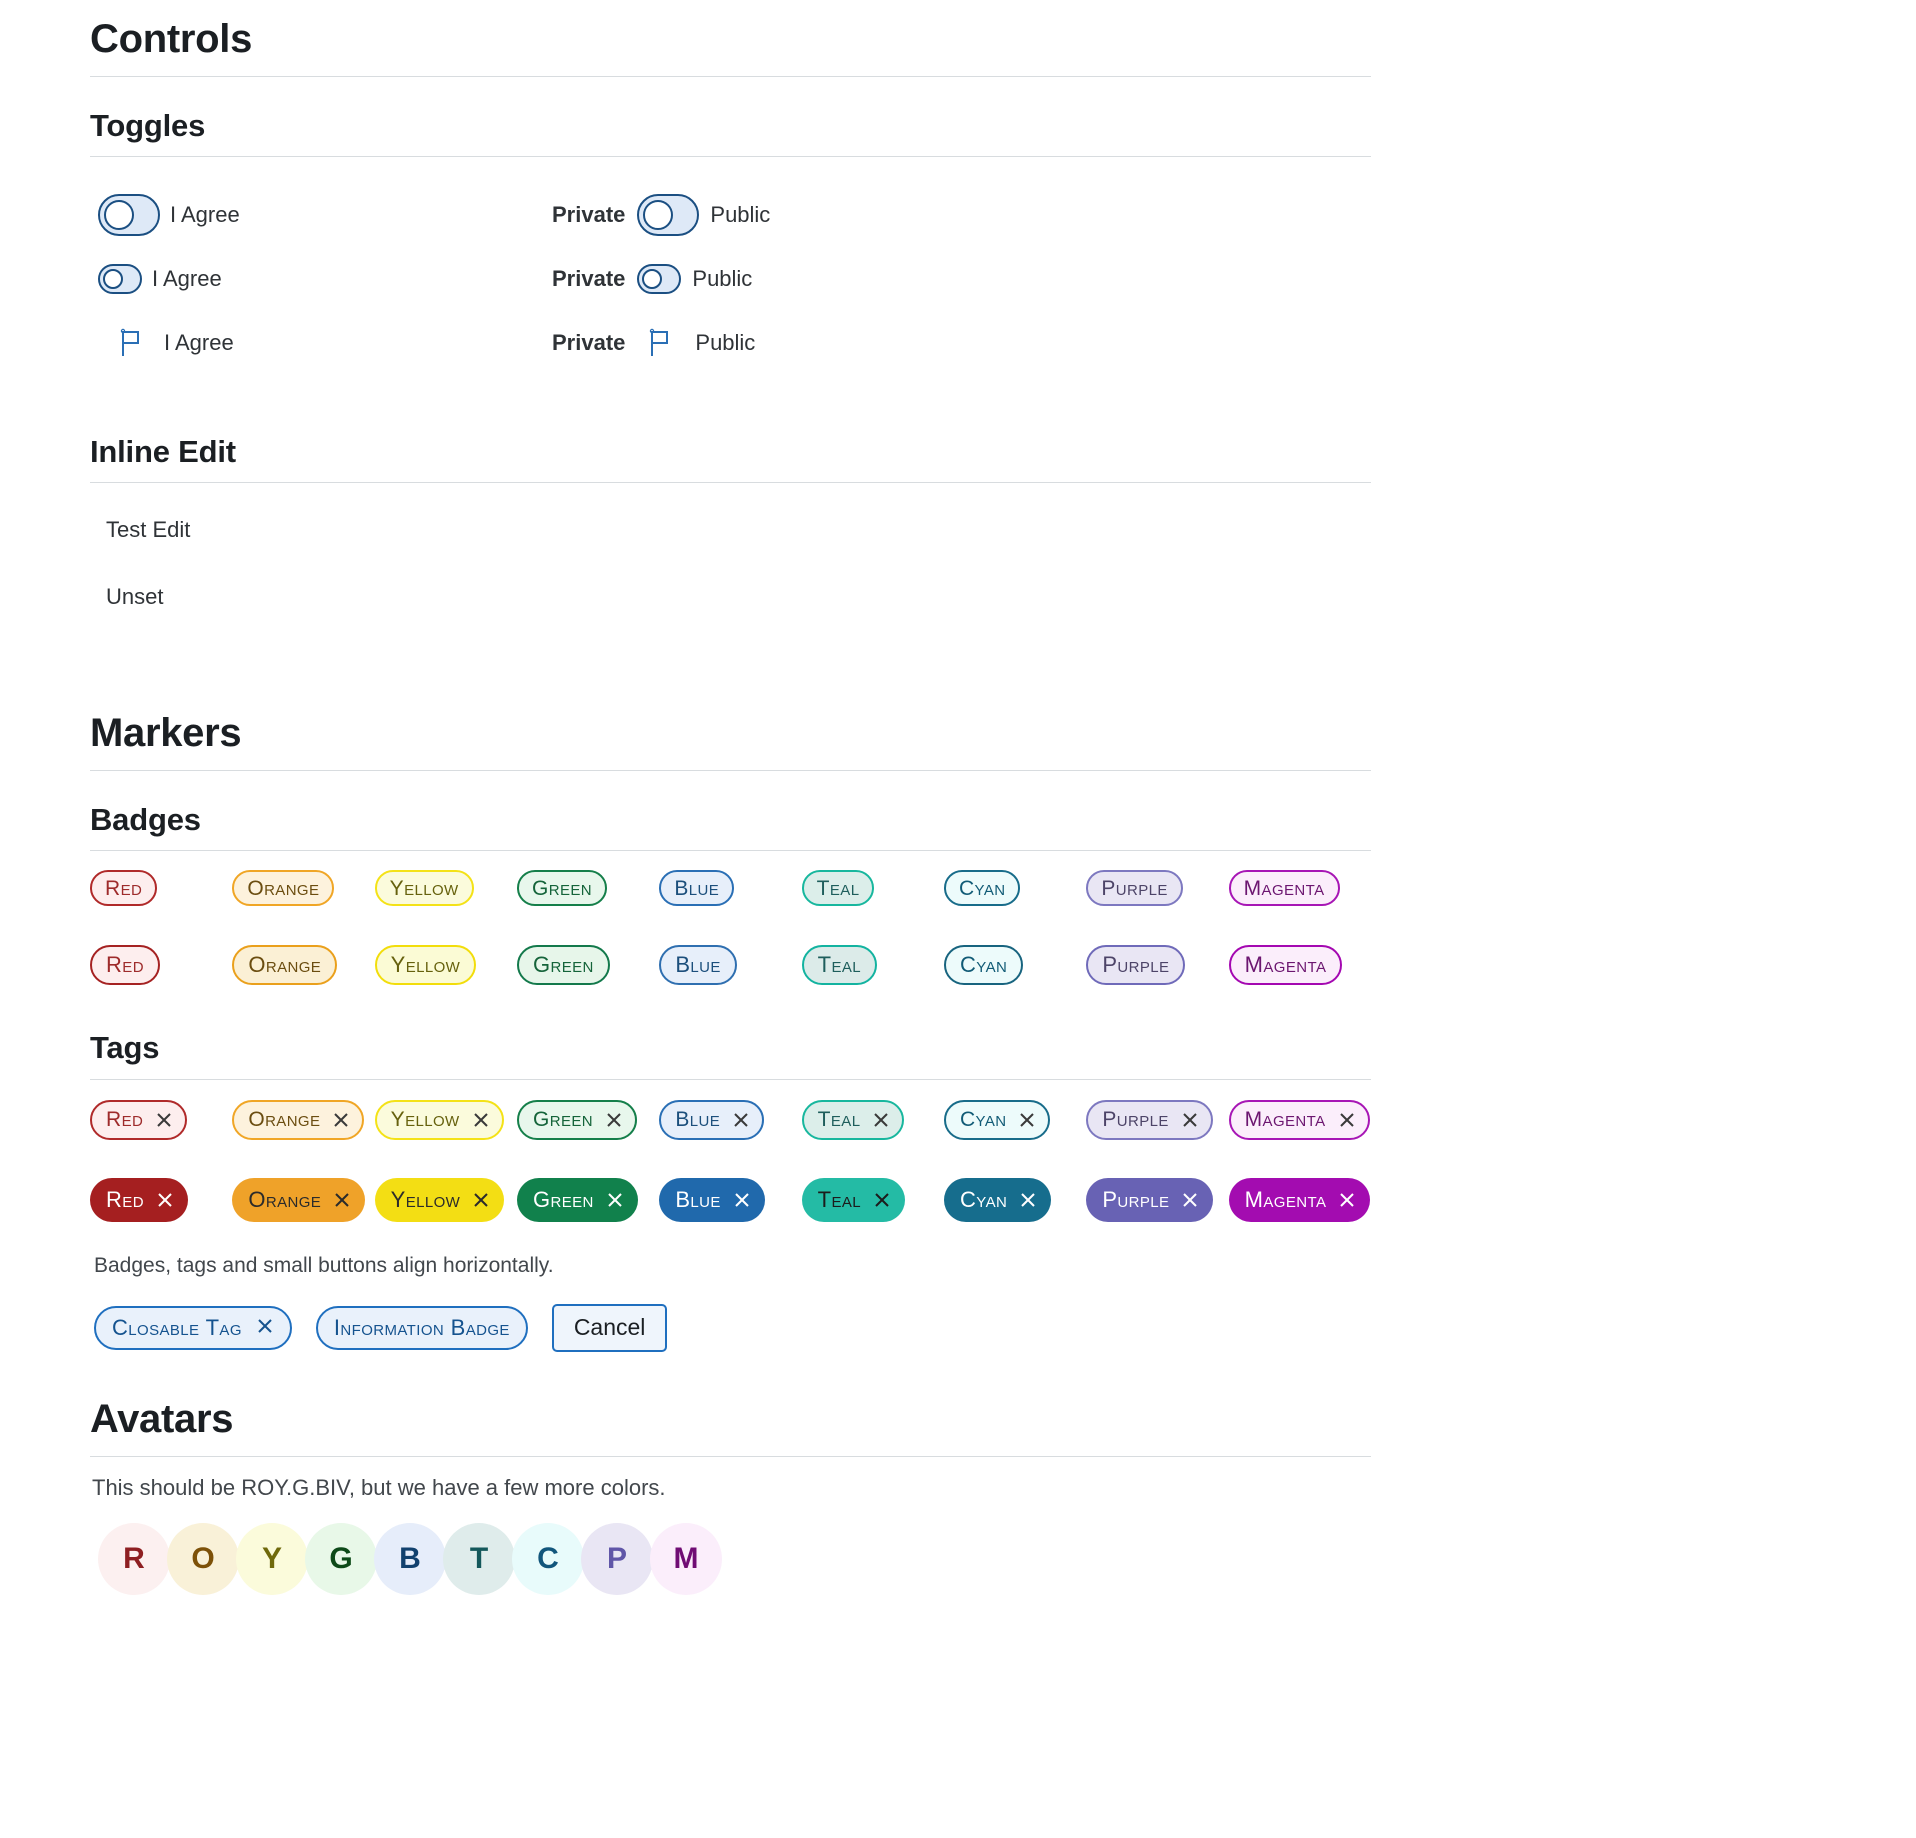 This screenshot has width=1916, height=1838. I want to click on page-title: Controls, so click(171, 39).